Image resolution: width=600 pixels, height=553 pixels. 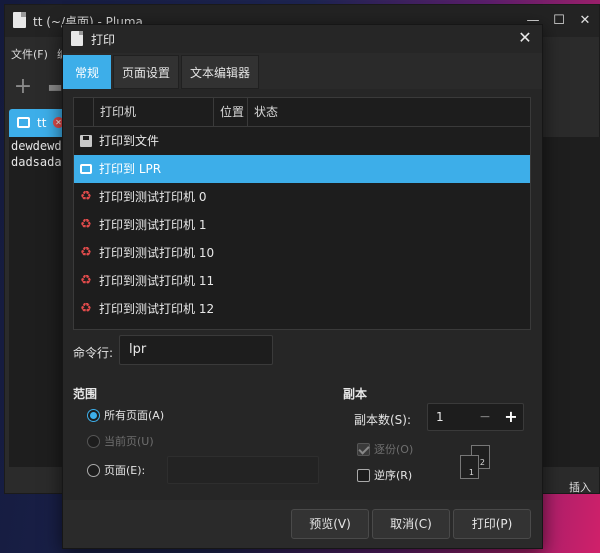 I want to click on reverse-checkbox-row: 逆序(R), so click(x=384, y=475).